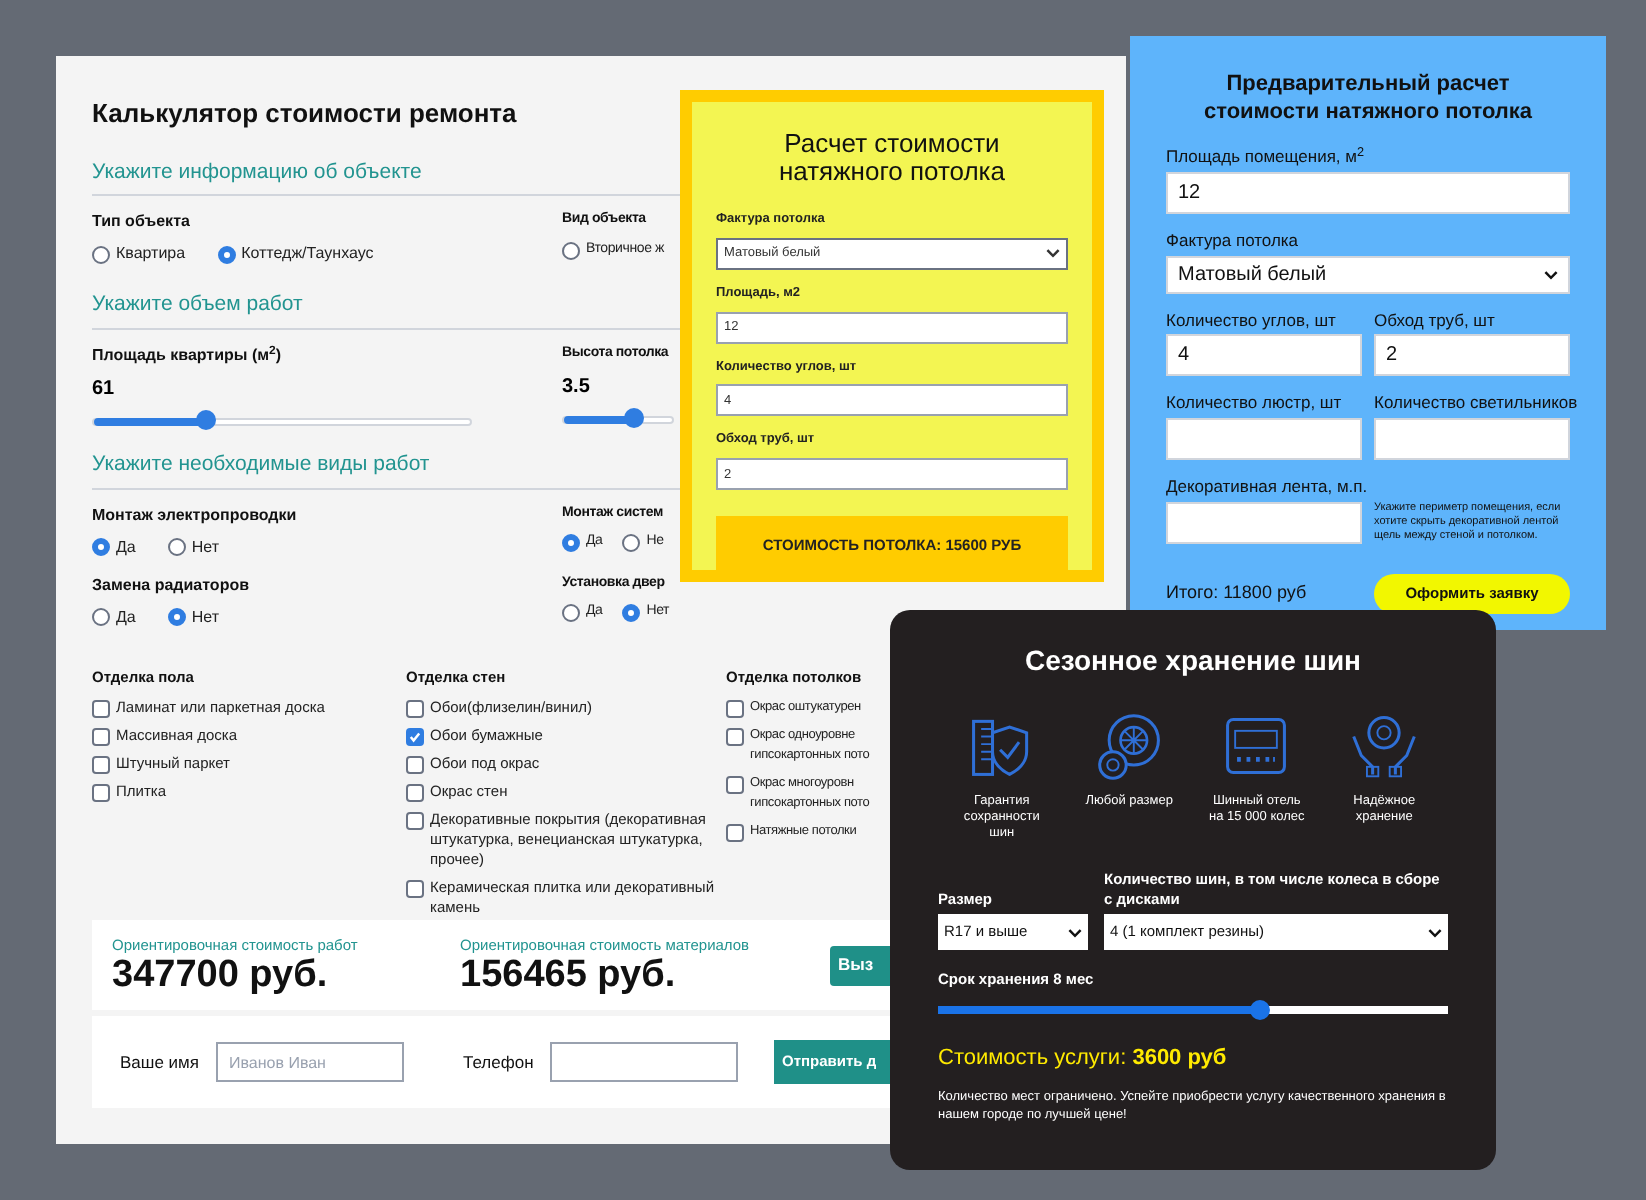  Describe the element at coordinates (1435, 320) in the screenshot. I see `field-label: Обход труб, шт` at that location.